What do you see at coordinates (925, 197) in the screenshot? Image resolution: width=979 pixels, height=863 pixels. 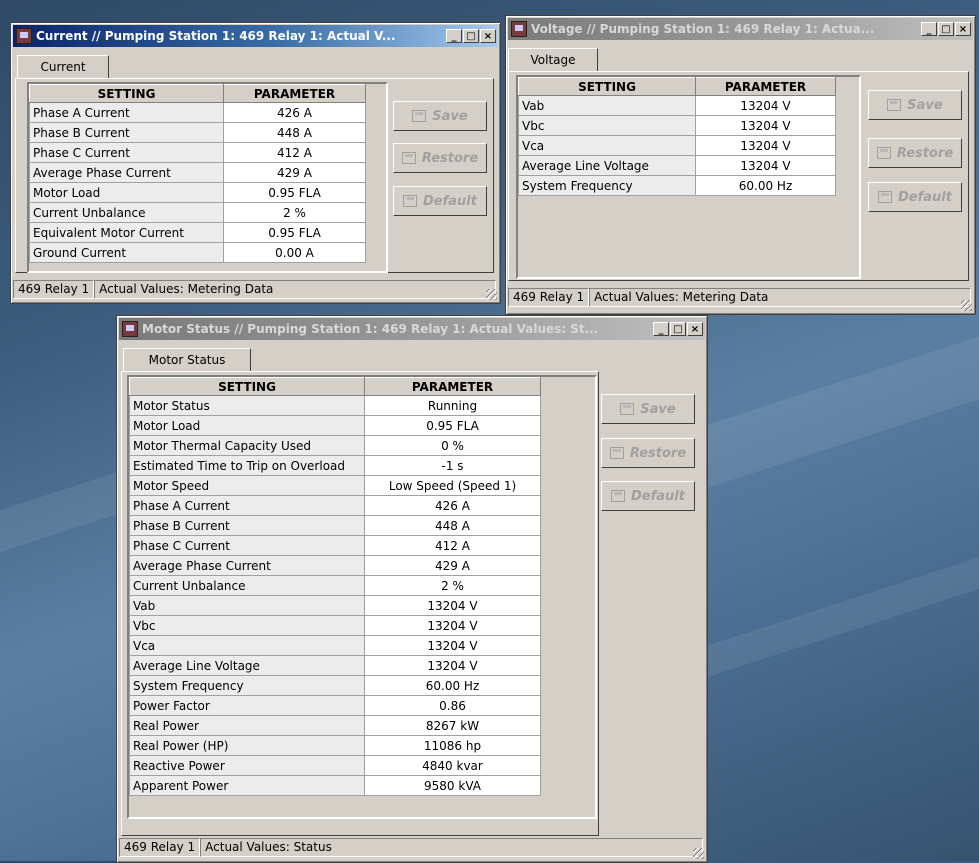 I see `default-label: Default` at bounding box center [925, 197].